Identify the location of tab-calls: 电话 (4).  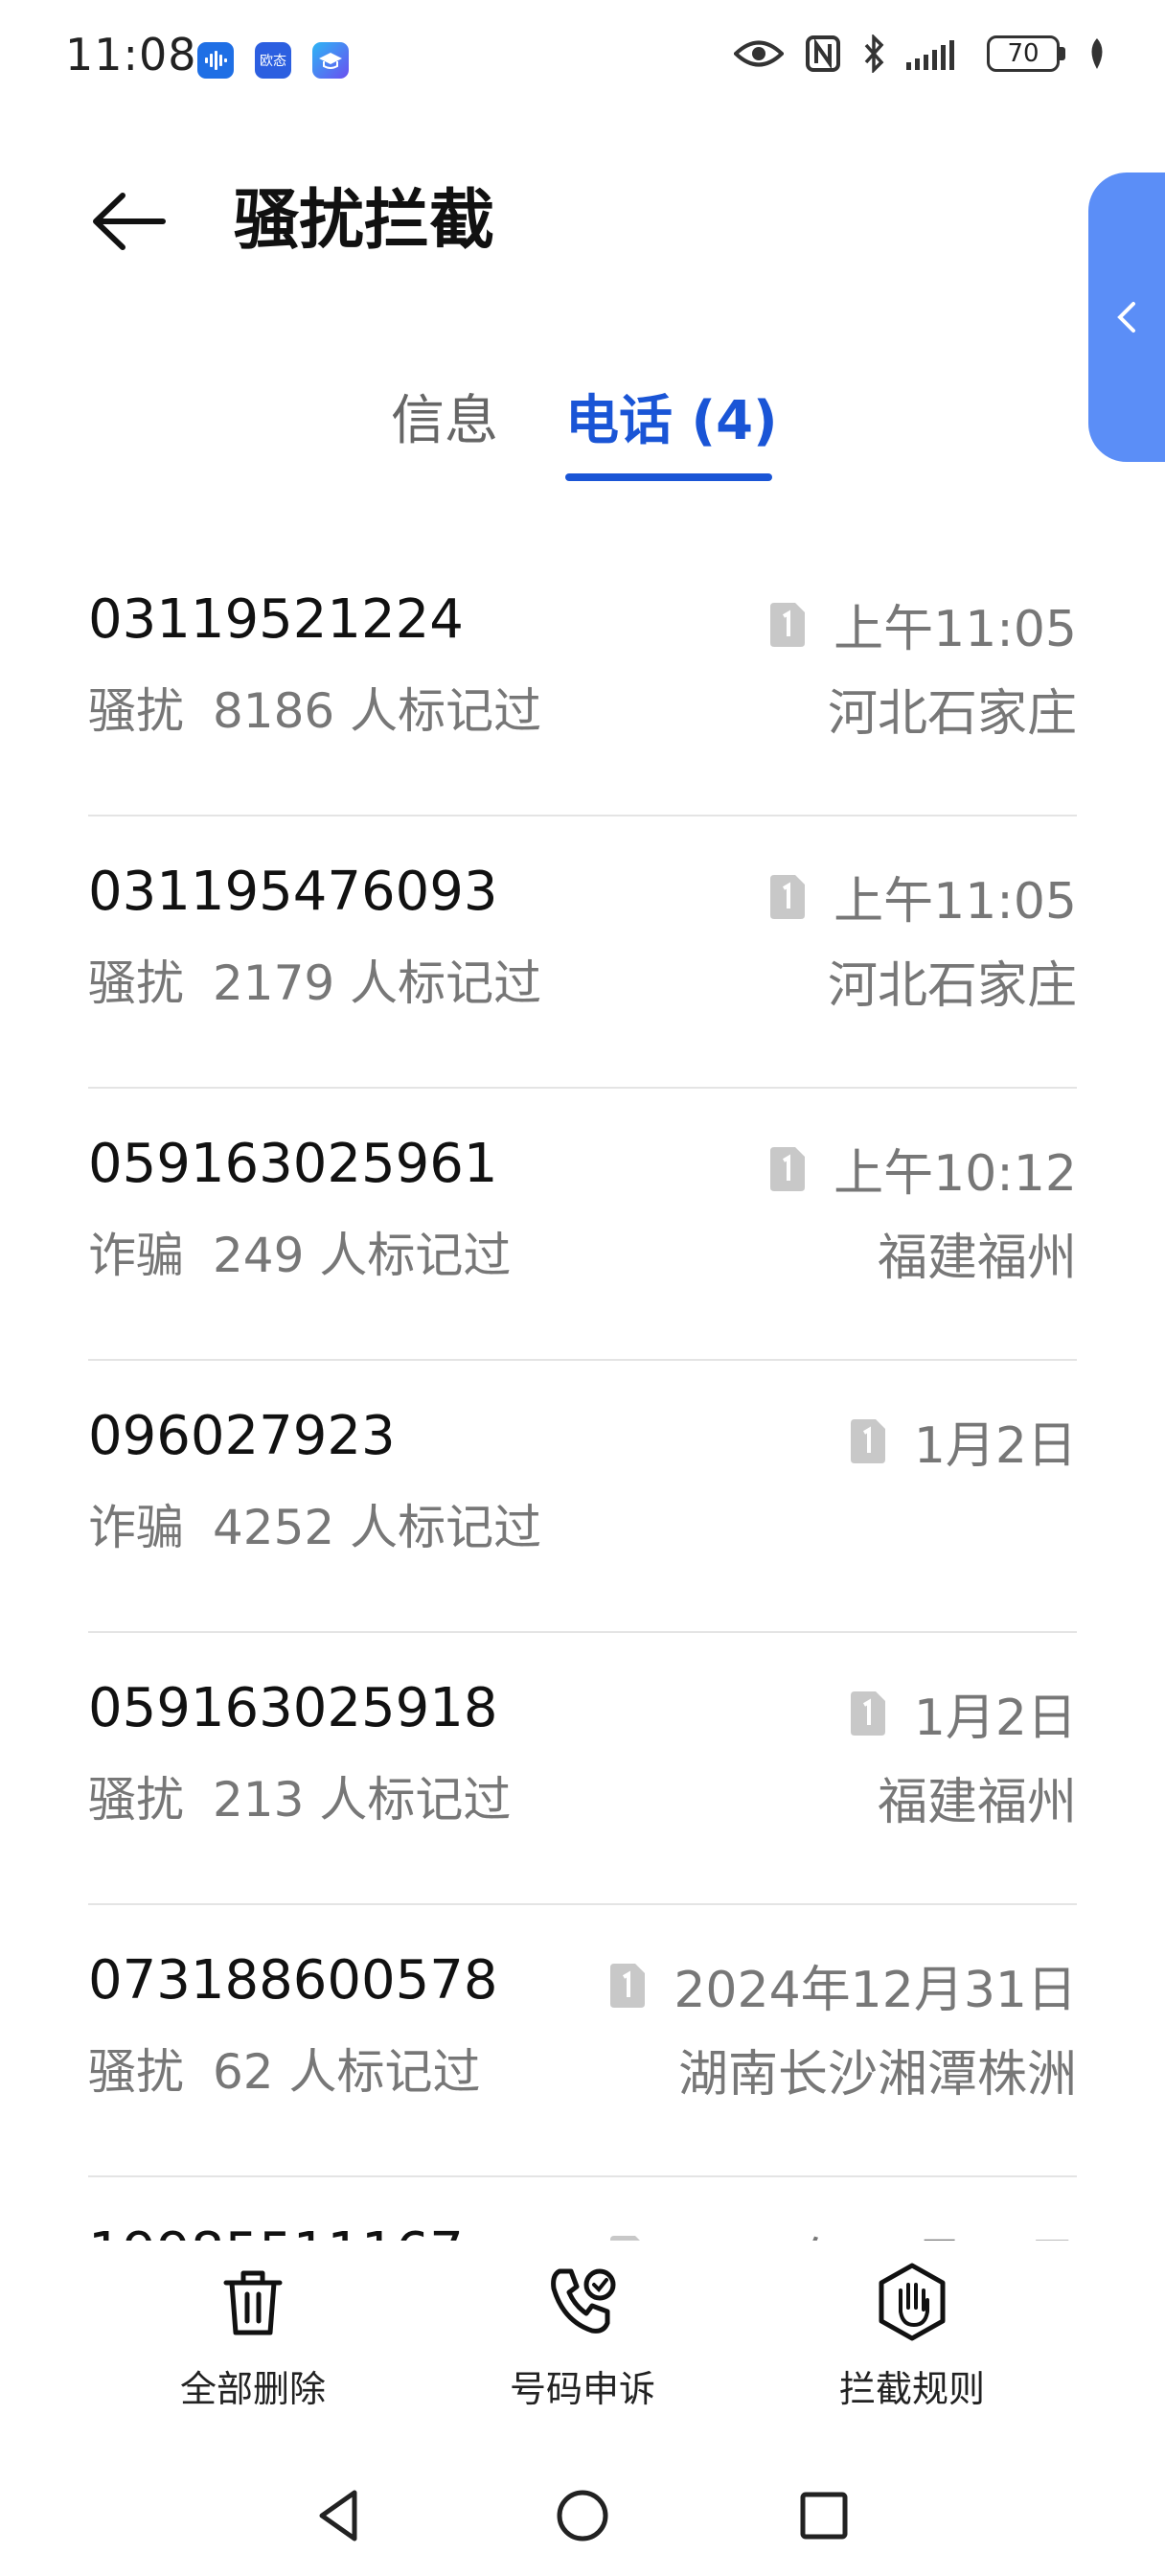
(671, 421).